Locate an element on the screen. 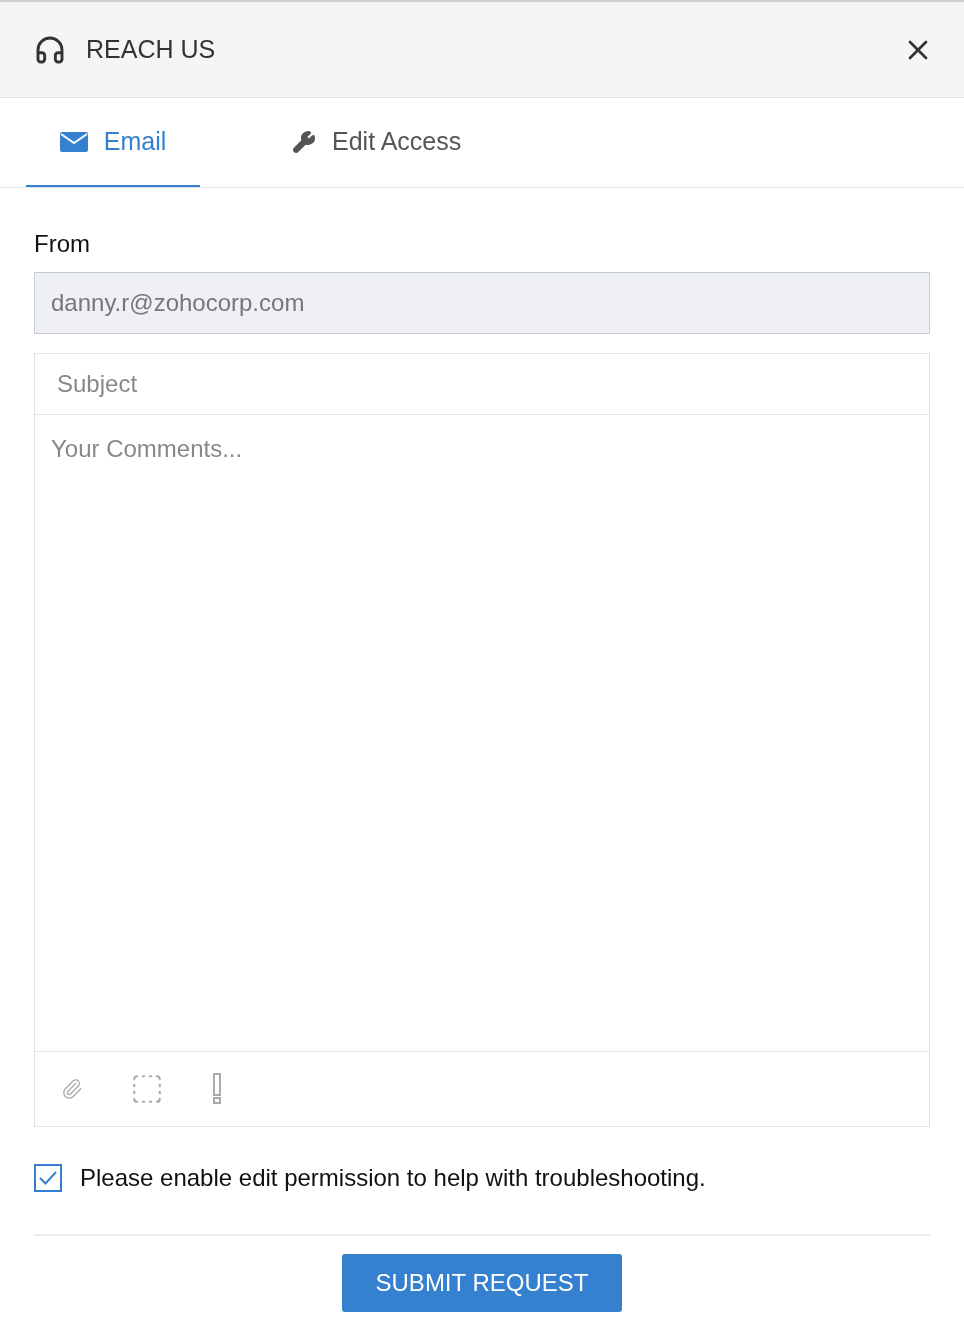 Image resolution: width=964 pixels, height=1328 pixels. dialog-title: REACH US is located at coordinates (151, 49).